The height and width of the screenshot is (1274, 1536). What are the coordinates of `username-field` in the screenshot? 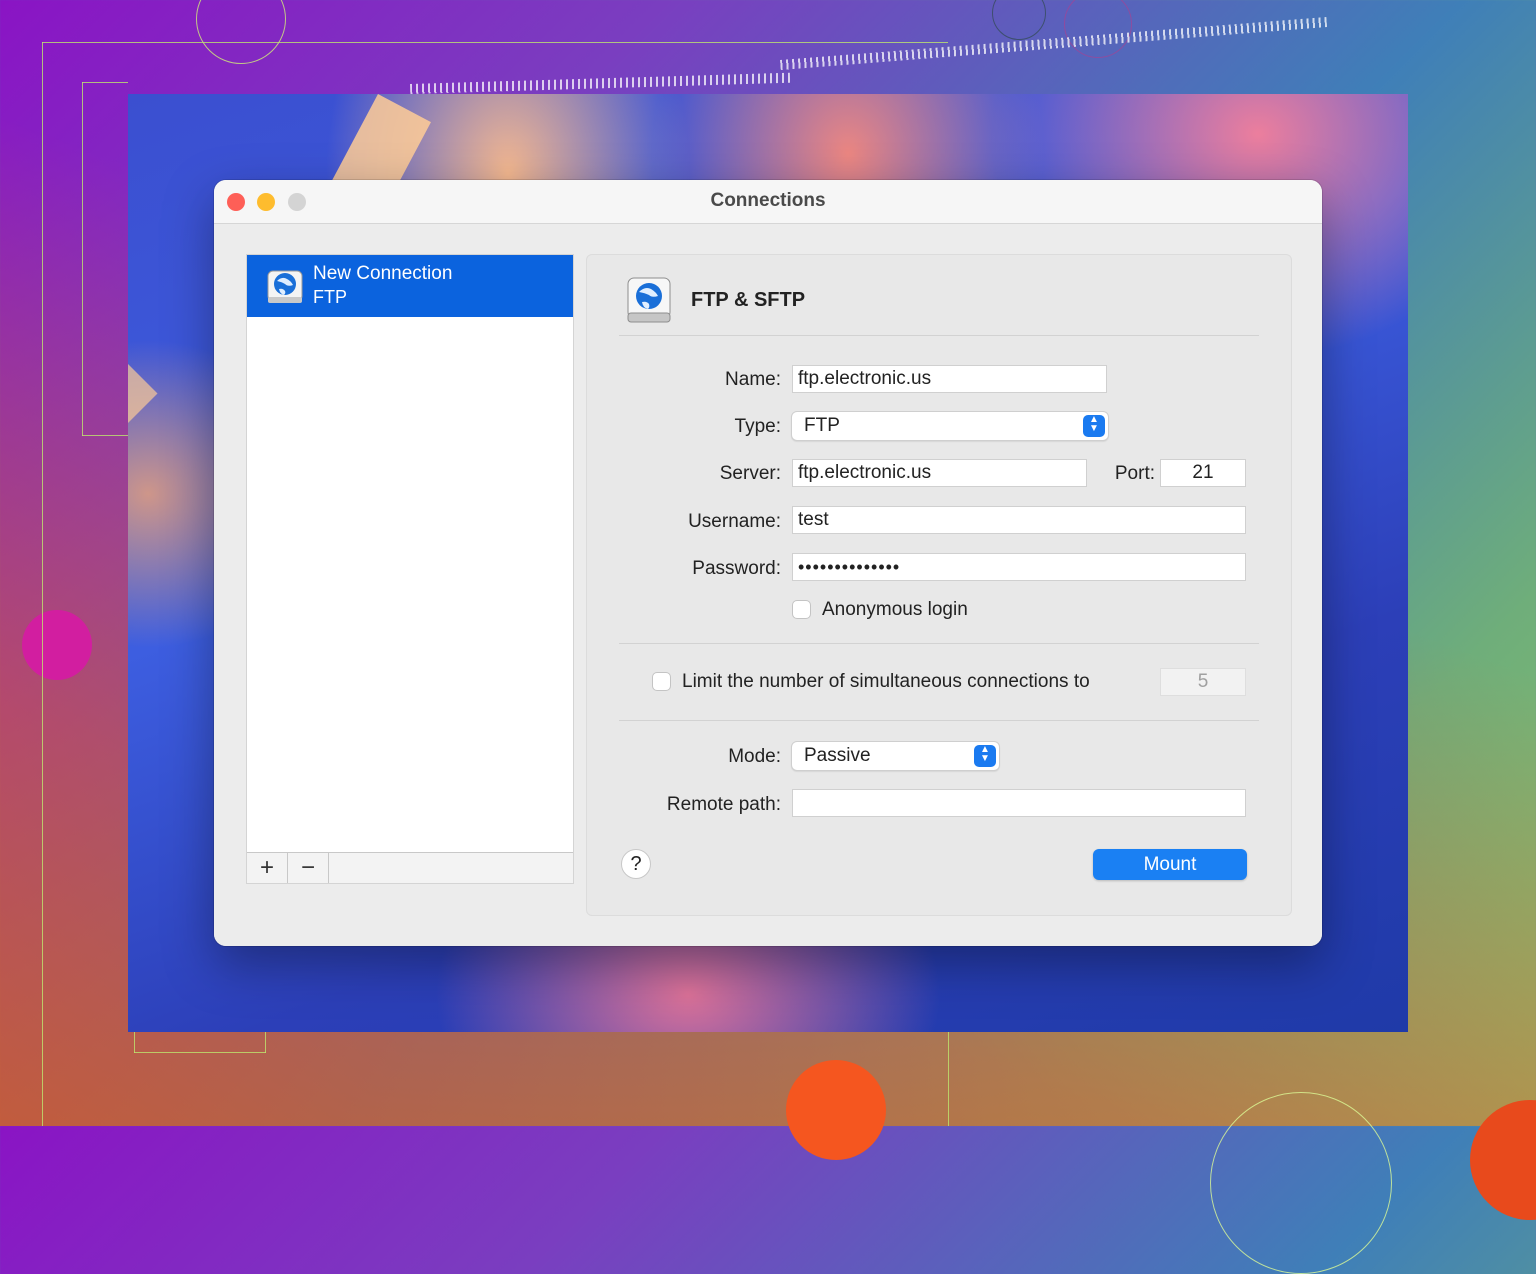 It's located at (1019, 520).